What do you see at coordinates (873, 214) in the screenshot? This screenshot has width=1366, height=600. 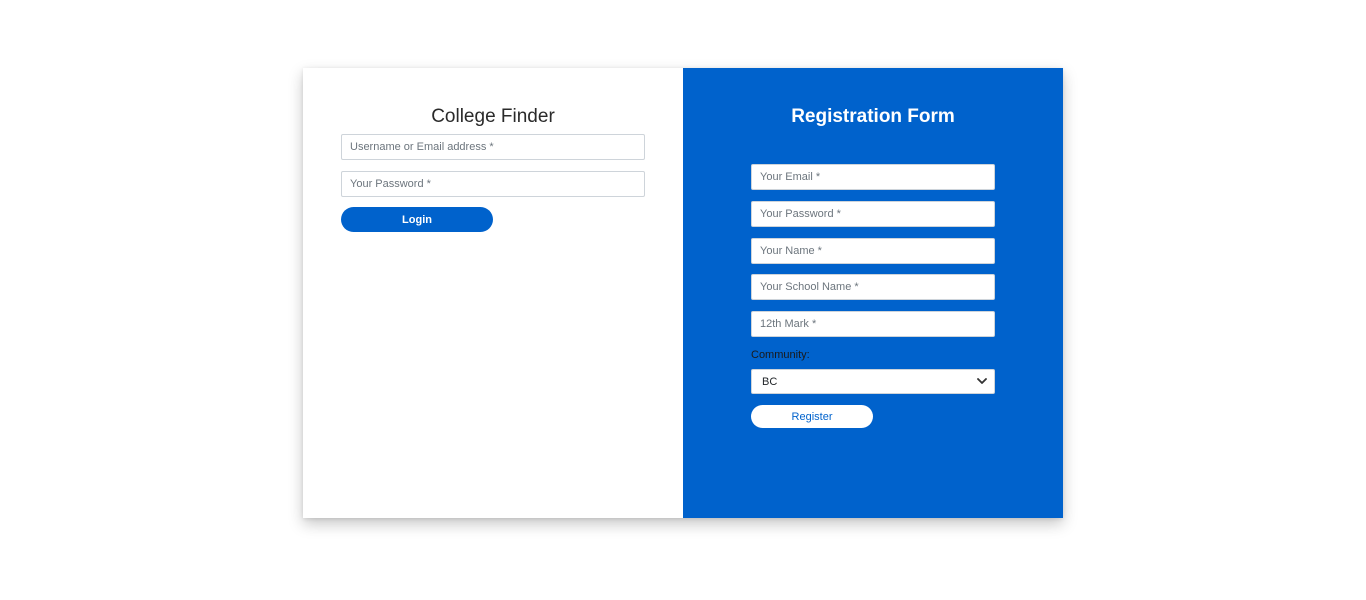 I see `register-password-input` at bounding box center [873, 214].